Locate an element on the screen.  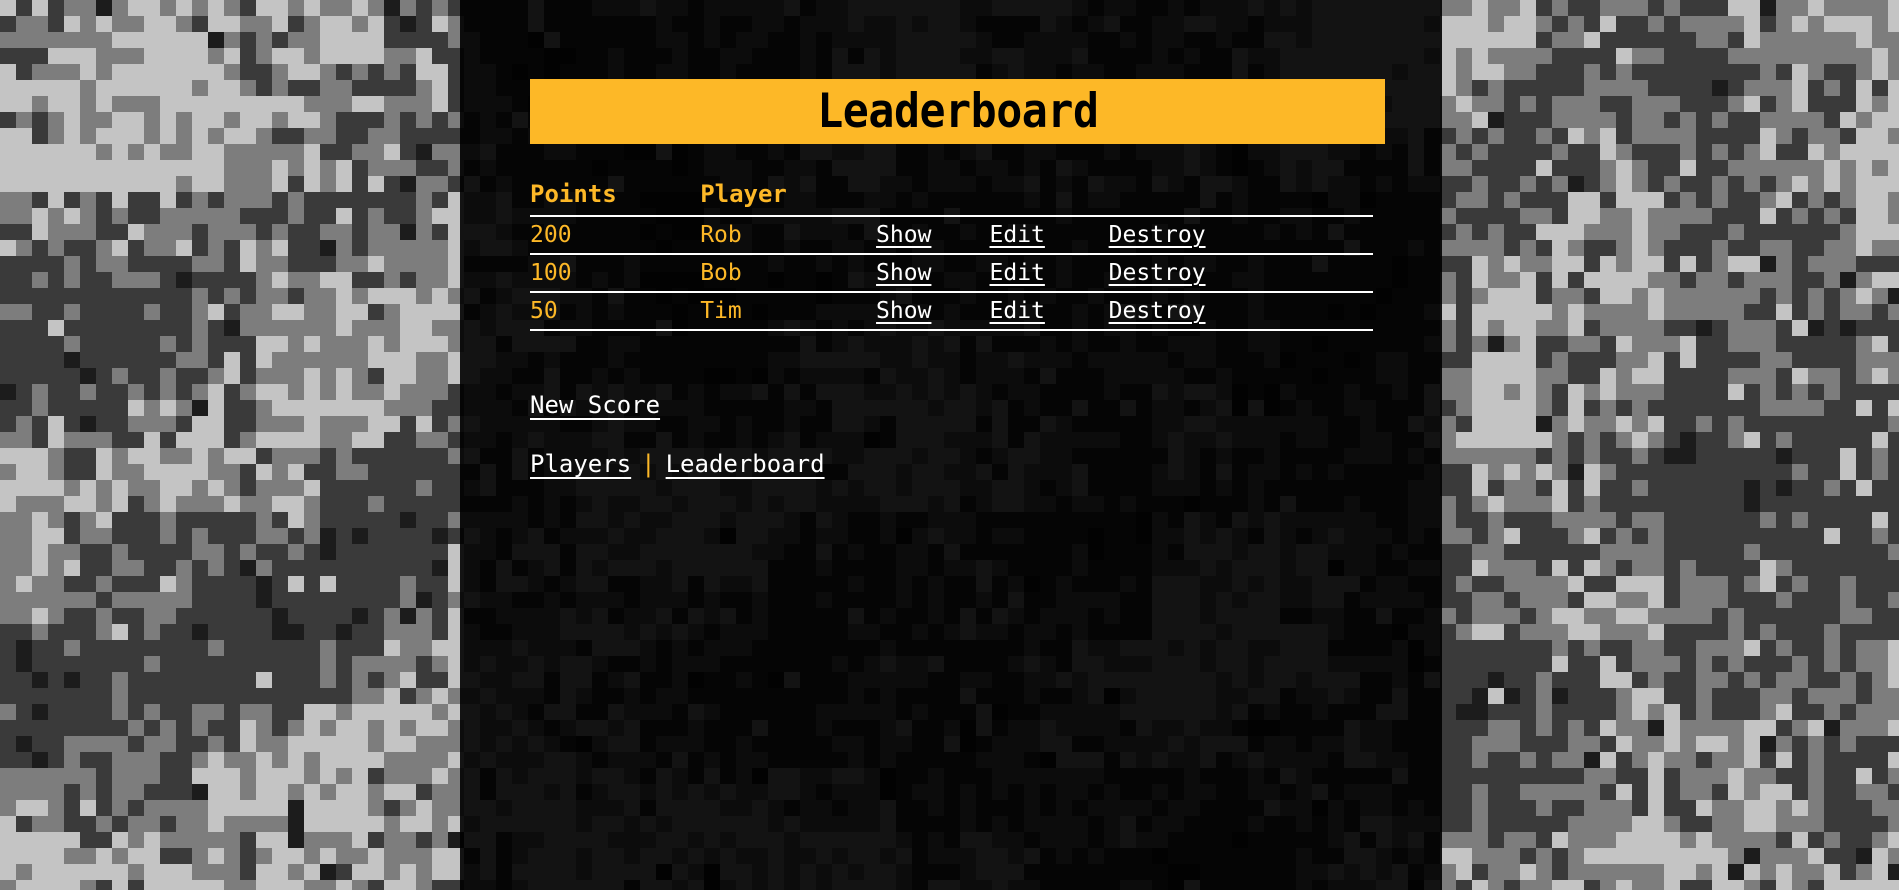
column-header-points: Points is located at coordinates (573, 194).